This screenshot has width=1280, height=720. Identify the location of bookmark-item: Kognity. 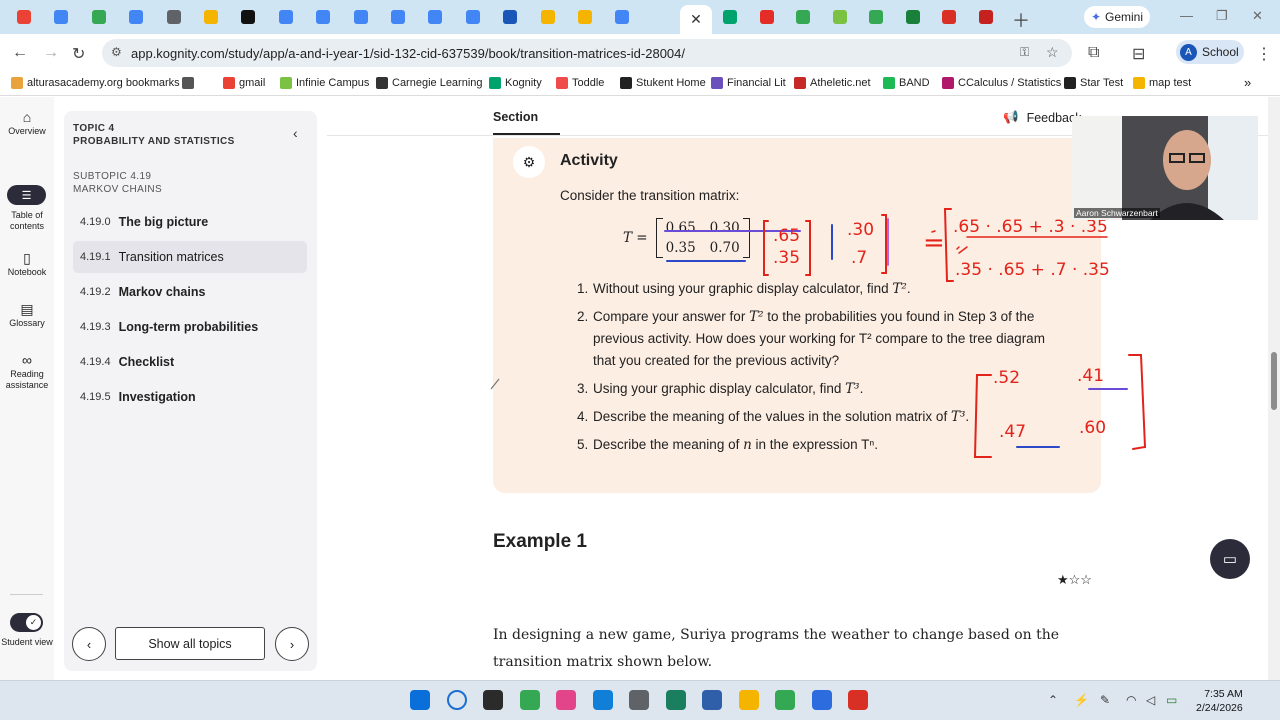
(515, 83).